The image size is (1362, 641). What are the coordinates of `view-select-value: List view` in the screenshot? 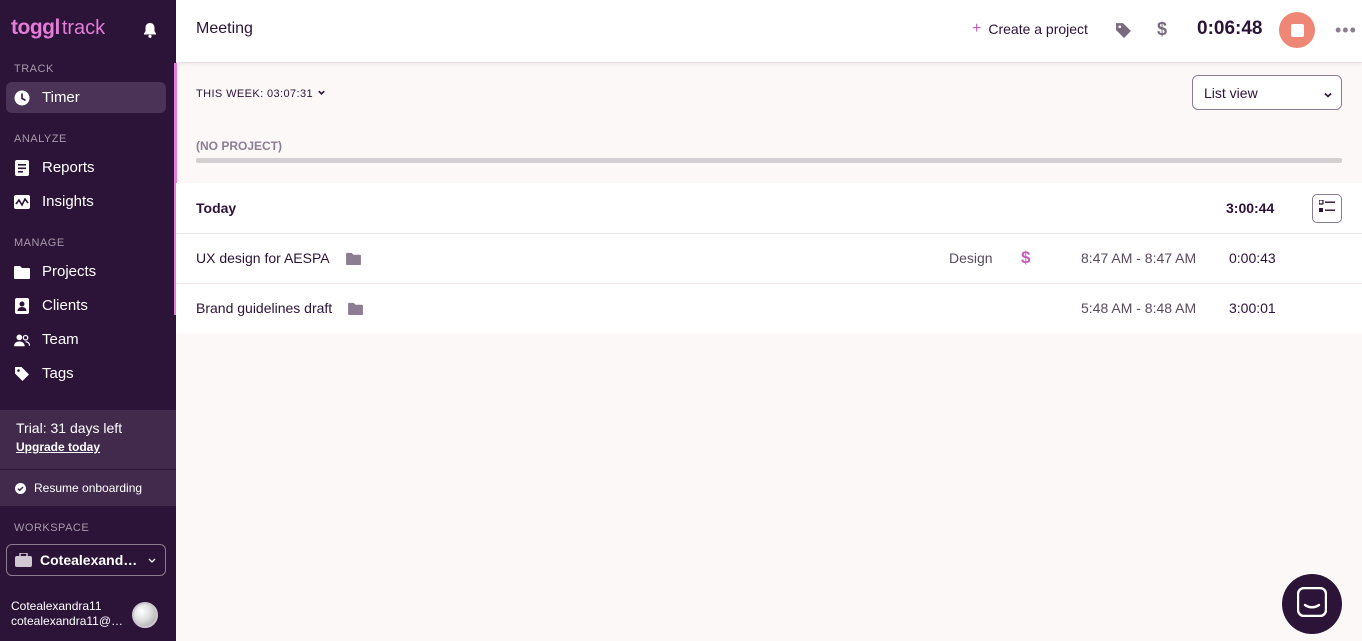 It's located at (1231, 92).